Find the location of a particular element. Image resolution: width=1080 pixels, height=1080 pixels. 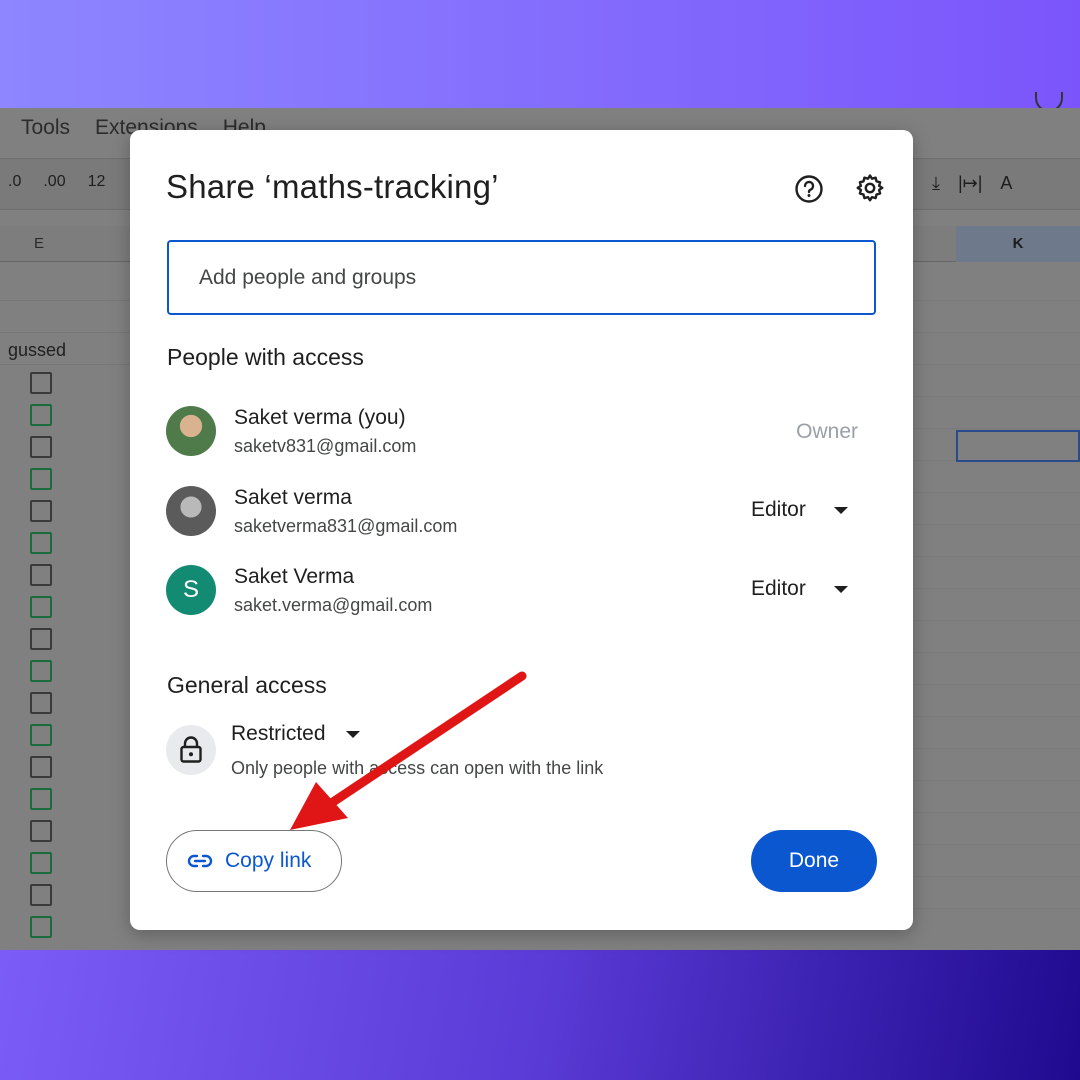

person-name: Saket verma (you) is located at coordinates (320, 417).